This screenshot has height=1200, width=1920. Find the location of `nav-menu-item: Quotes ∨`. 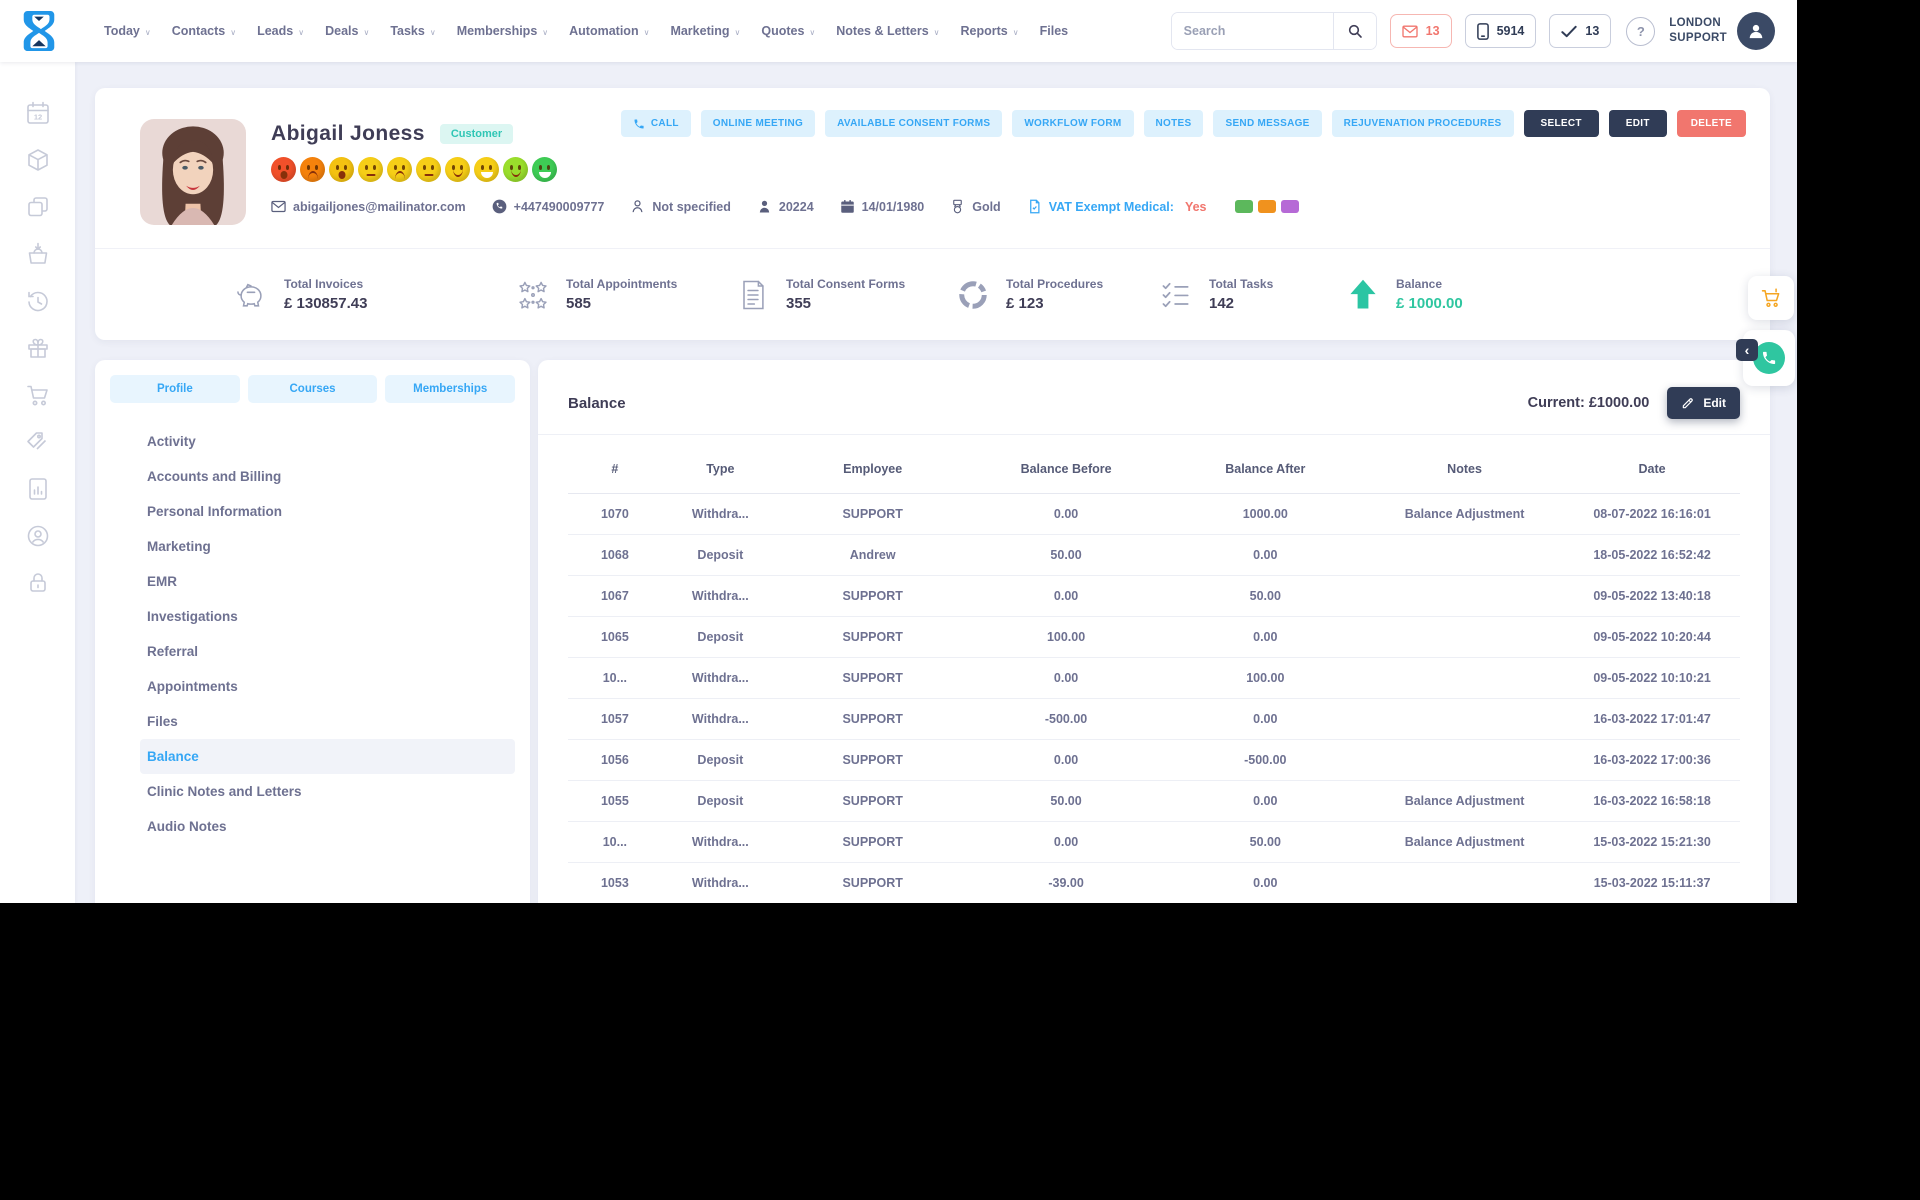

nav-menu-item: Quotes ∨ is located at coordinates (788, 31).